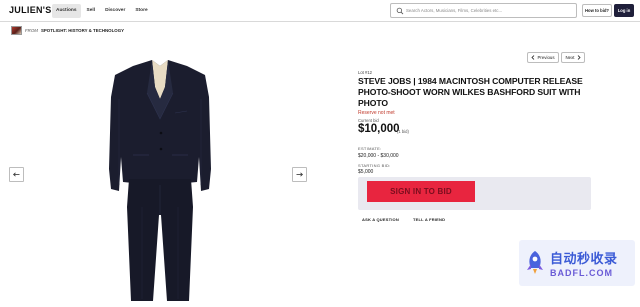  Describe the element at coordinates (115, 11) in the screenshot. I see `nav-item-discover: Discover` at that location.